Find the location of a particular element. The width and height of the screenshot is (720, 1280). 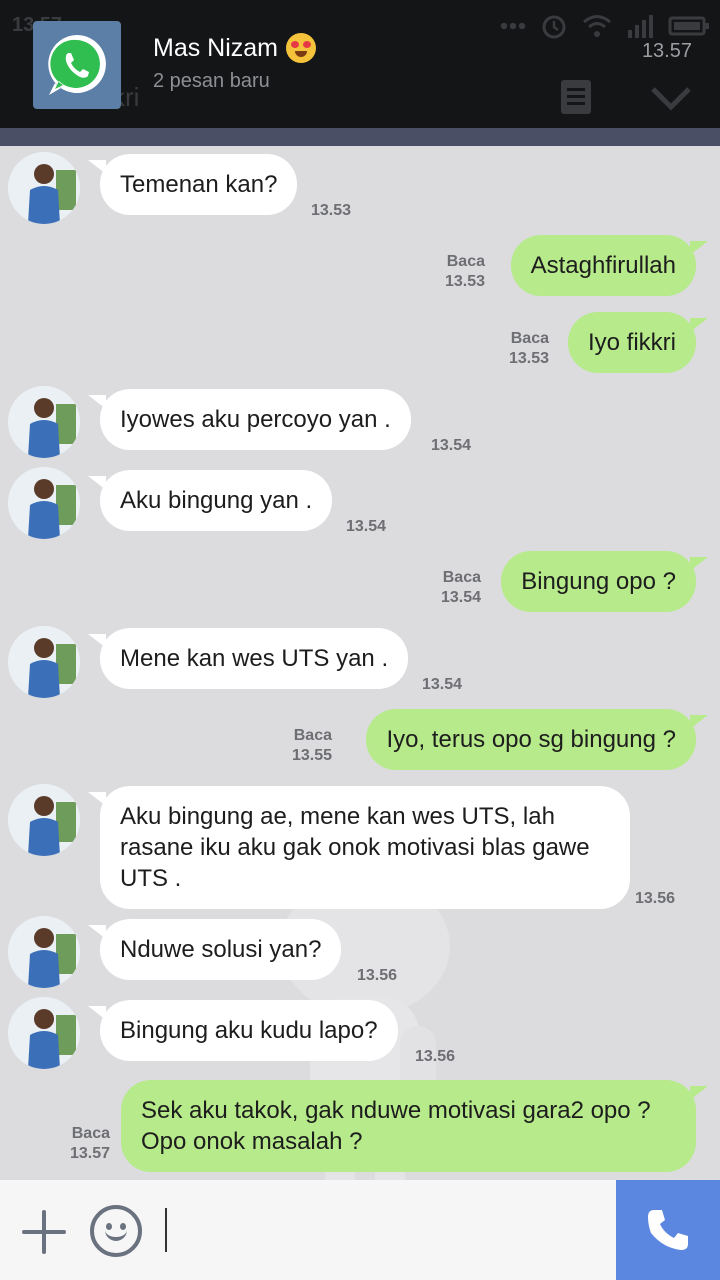

message-input is located at coordinates (380, 1230).